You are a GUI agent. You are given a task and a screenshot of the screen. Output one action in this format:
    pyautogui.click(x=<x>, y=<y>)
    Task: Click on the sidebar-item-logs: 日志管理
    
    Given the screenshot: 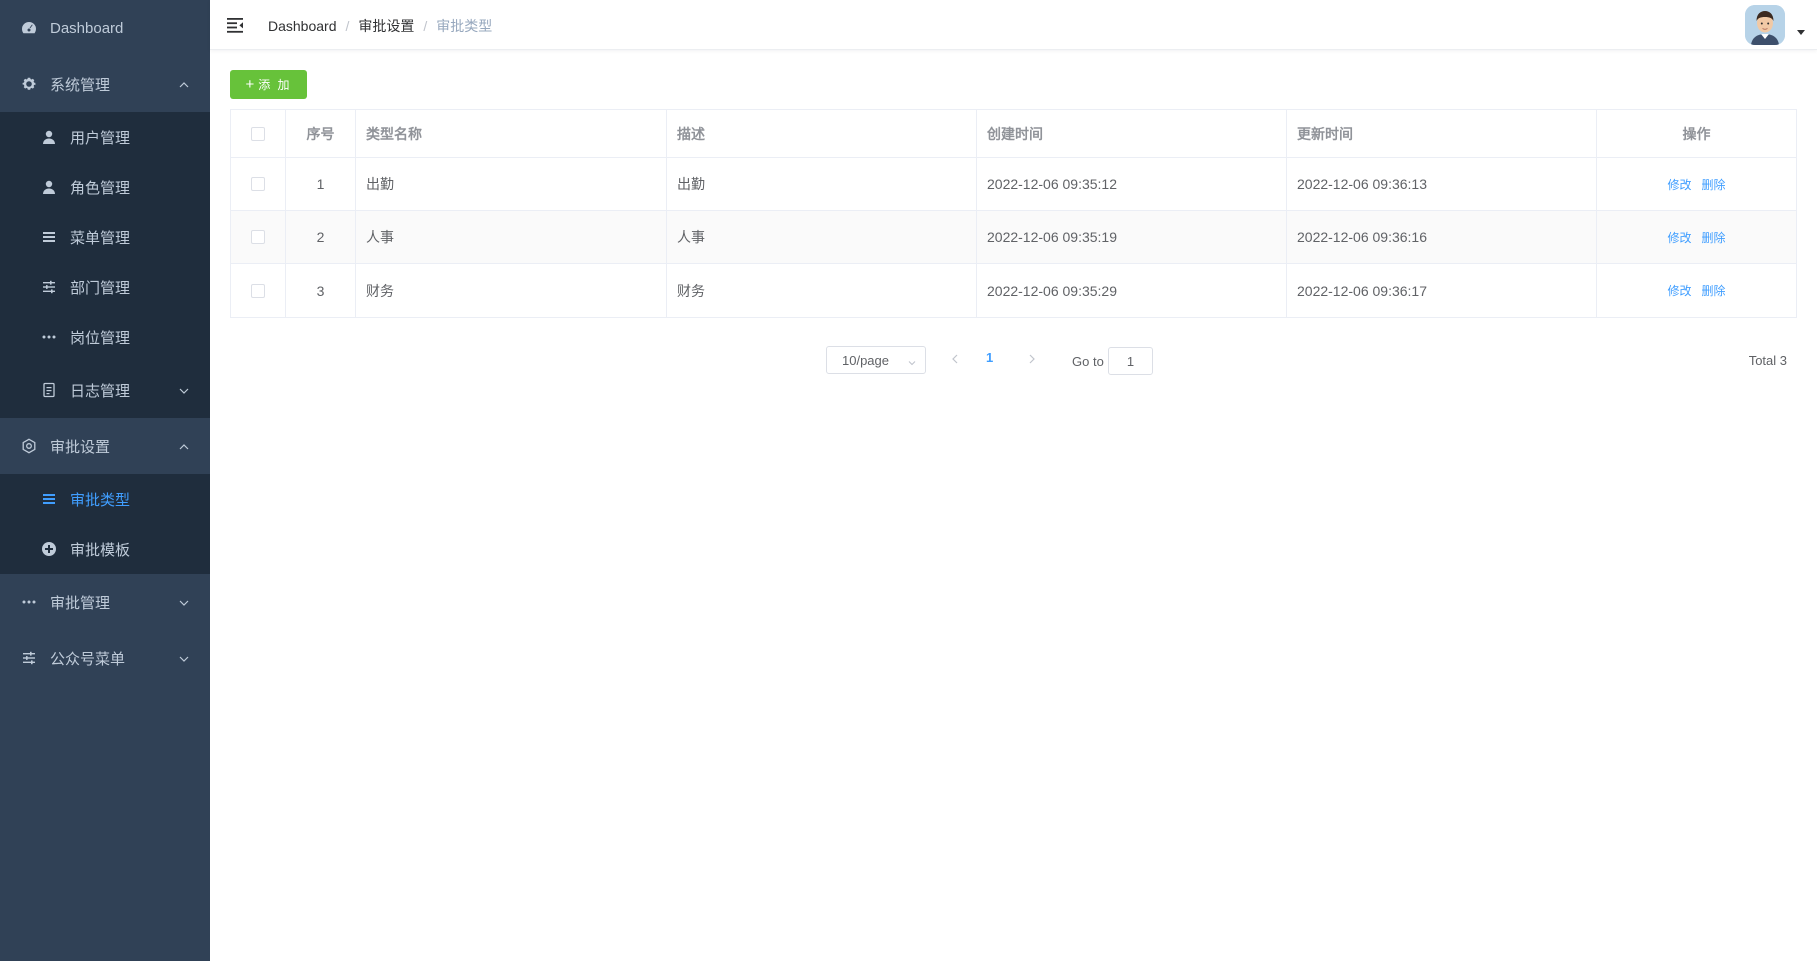 What is the action you would take?
    pyautogui.click(x=105, y=390)
    